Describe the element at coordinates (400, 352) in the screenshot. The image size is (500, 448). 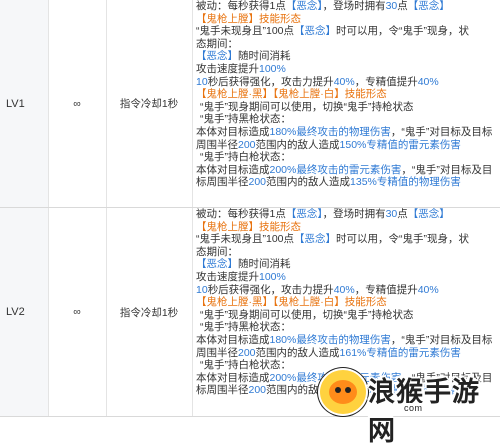
I see `description-segment: 161%专精值的雷元素伤害` at that location.